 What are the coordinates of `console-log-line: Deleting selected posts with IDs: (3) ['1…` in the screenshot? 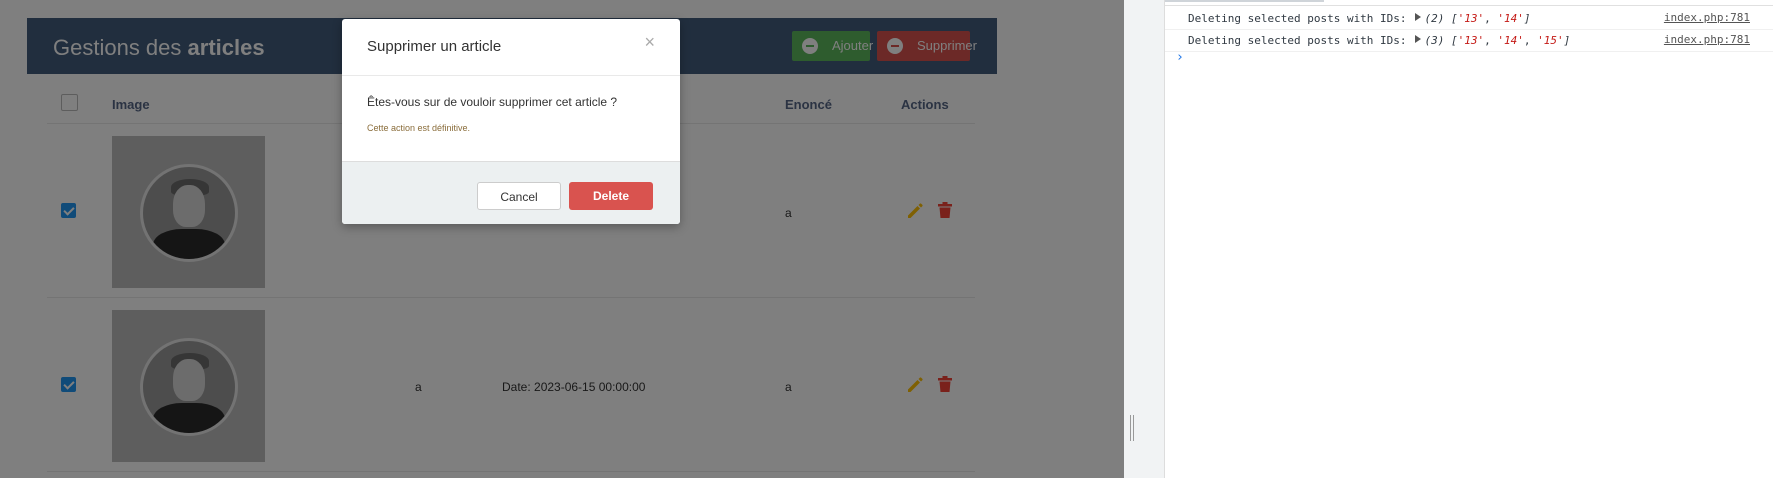 It's located at (1469, 40).